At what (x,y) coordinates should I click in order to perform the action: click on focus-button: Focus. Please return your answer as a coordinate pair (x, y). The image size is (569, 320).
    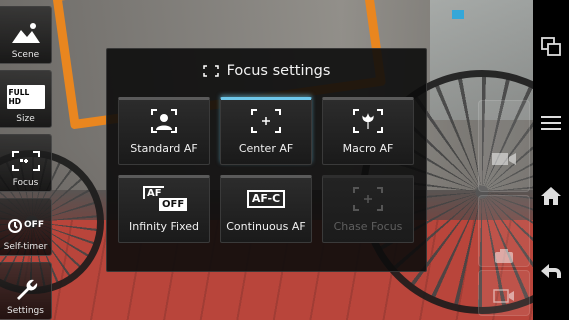
    Looking at the image, I should click on (26, 163).